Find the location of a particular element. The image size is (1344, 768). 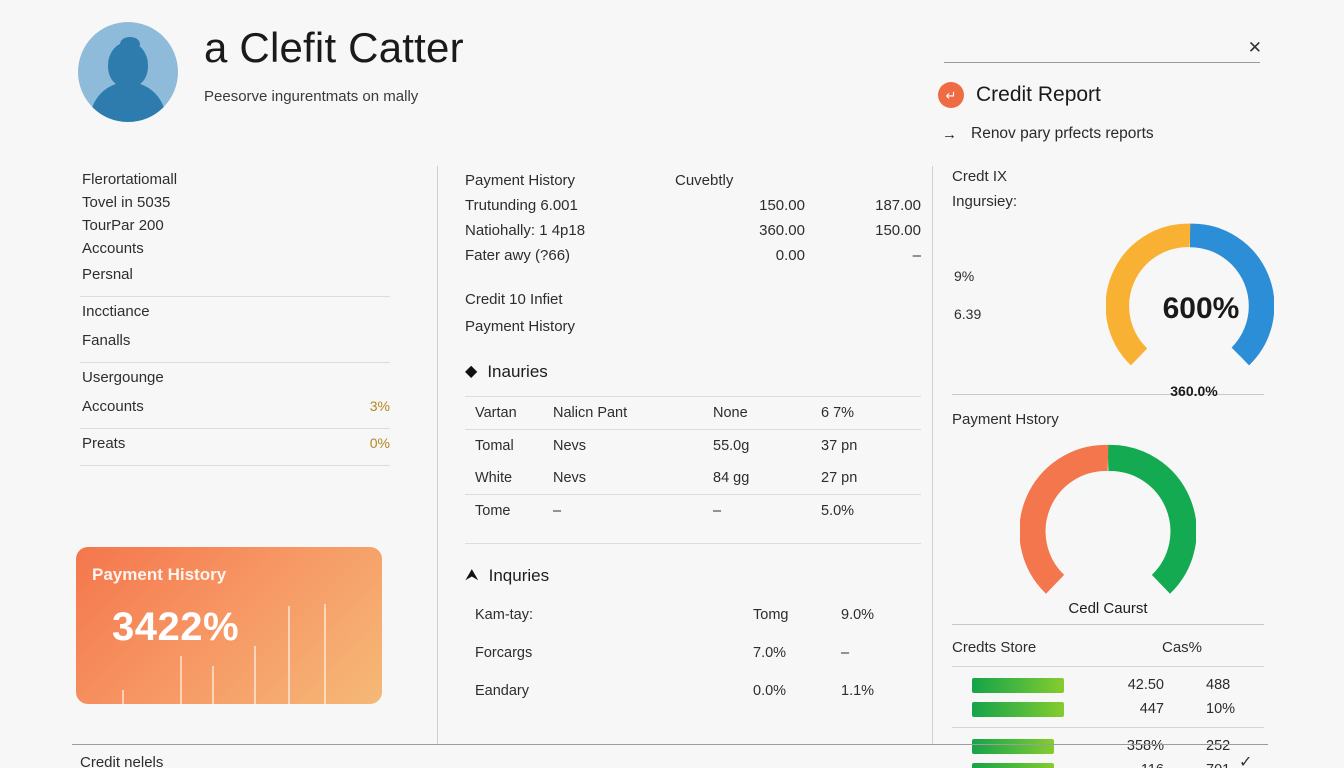

gauge1-foot-value: 360.0% is located at coordinates (1194, 391).